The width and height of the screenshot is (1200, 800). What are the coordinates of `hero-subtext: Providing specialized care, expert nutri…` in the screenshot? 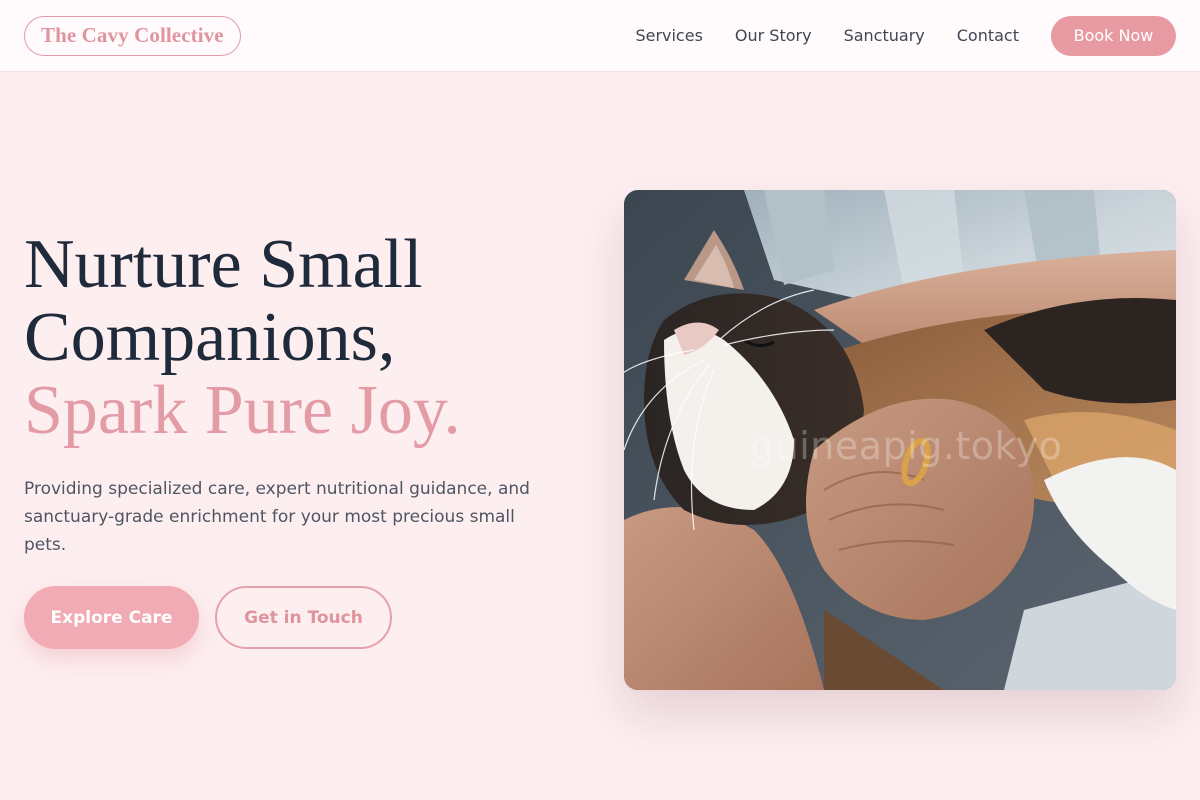 It's located at (277, 517).